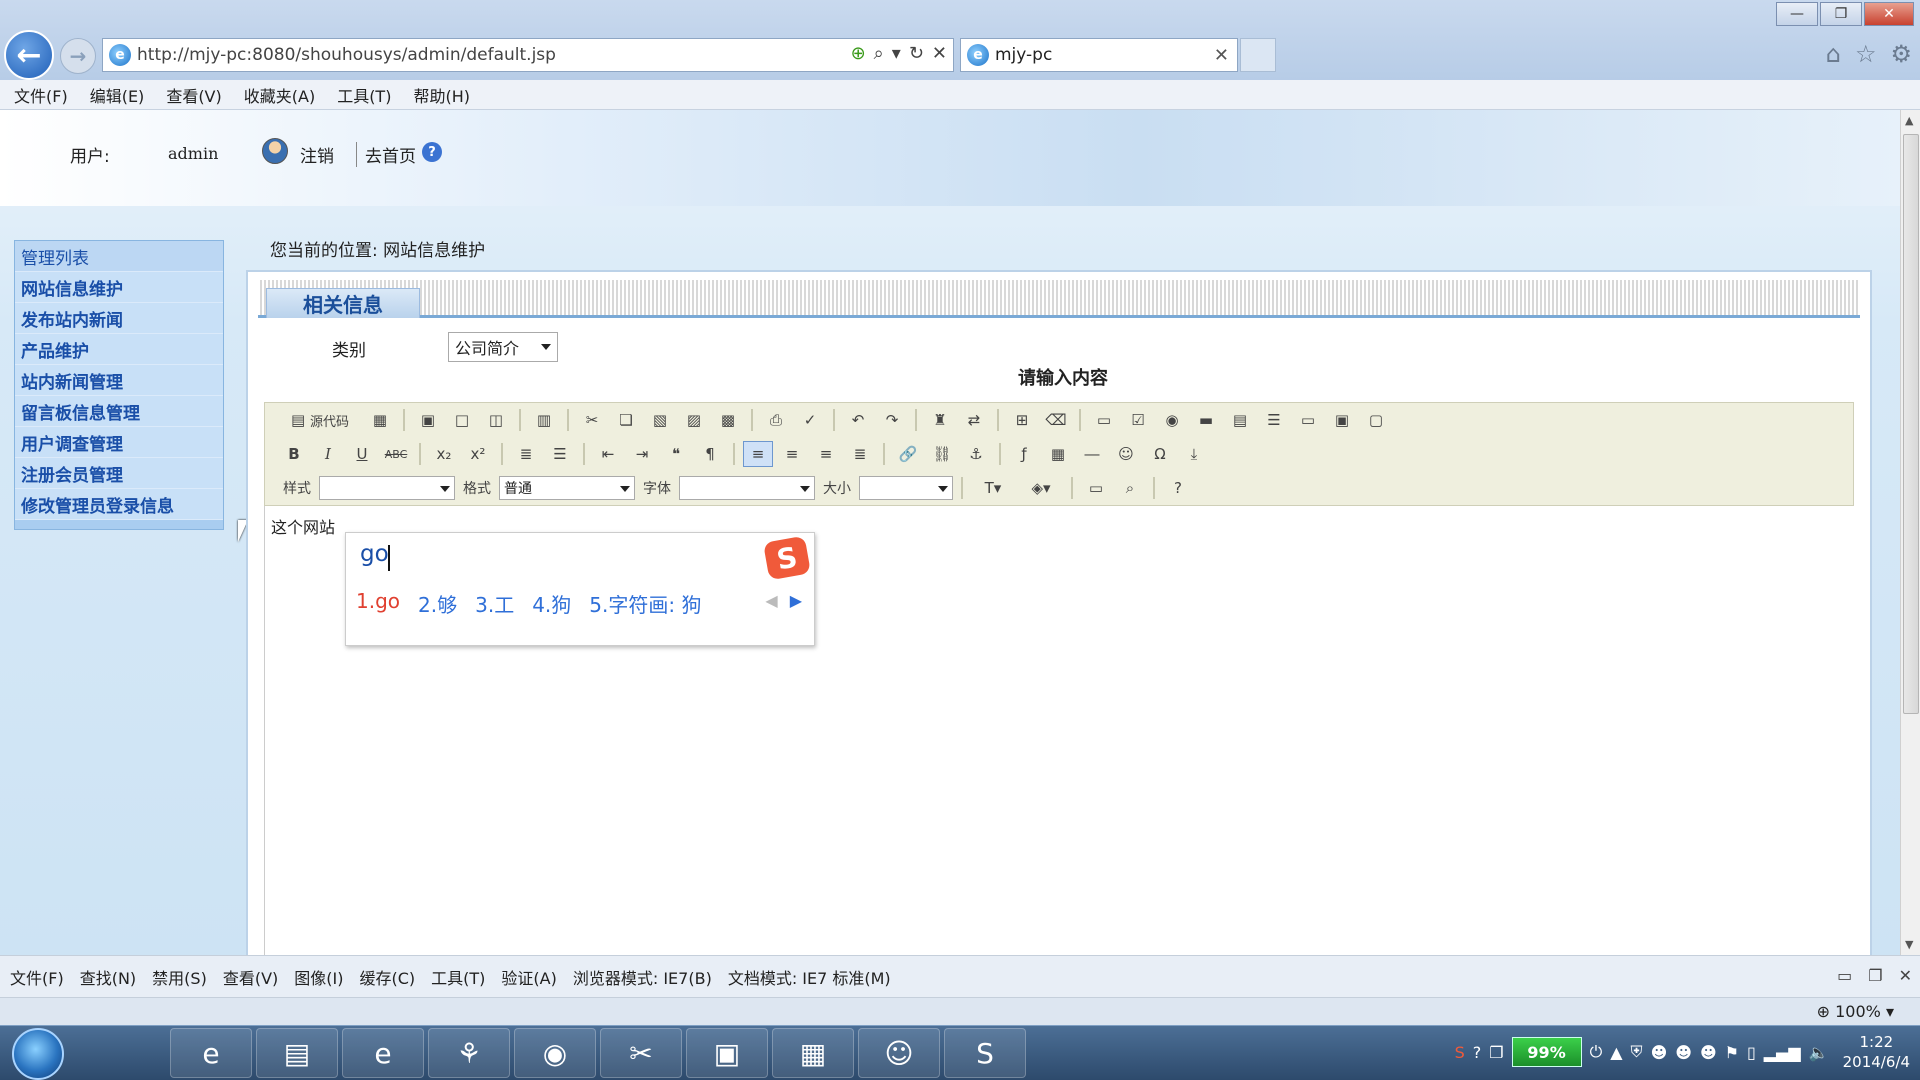 This screenshot has height=1080, width=1920. I want to click on dev-close-icon: ✕, so click(1905, 975).